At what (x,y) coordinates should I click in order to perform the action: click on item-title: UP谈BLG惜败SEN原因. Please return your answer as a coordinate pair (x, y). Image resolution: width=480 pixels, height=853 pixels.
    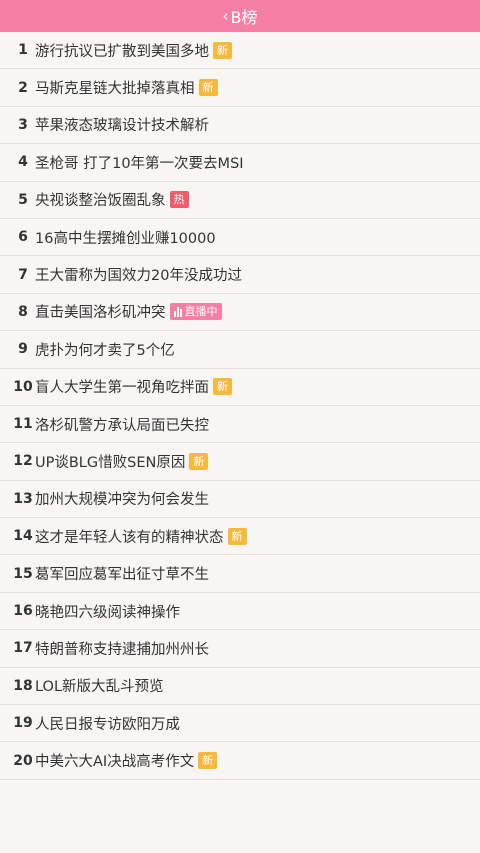
    Looking at the image, I should click on (110, 462).